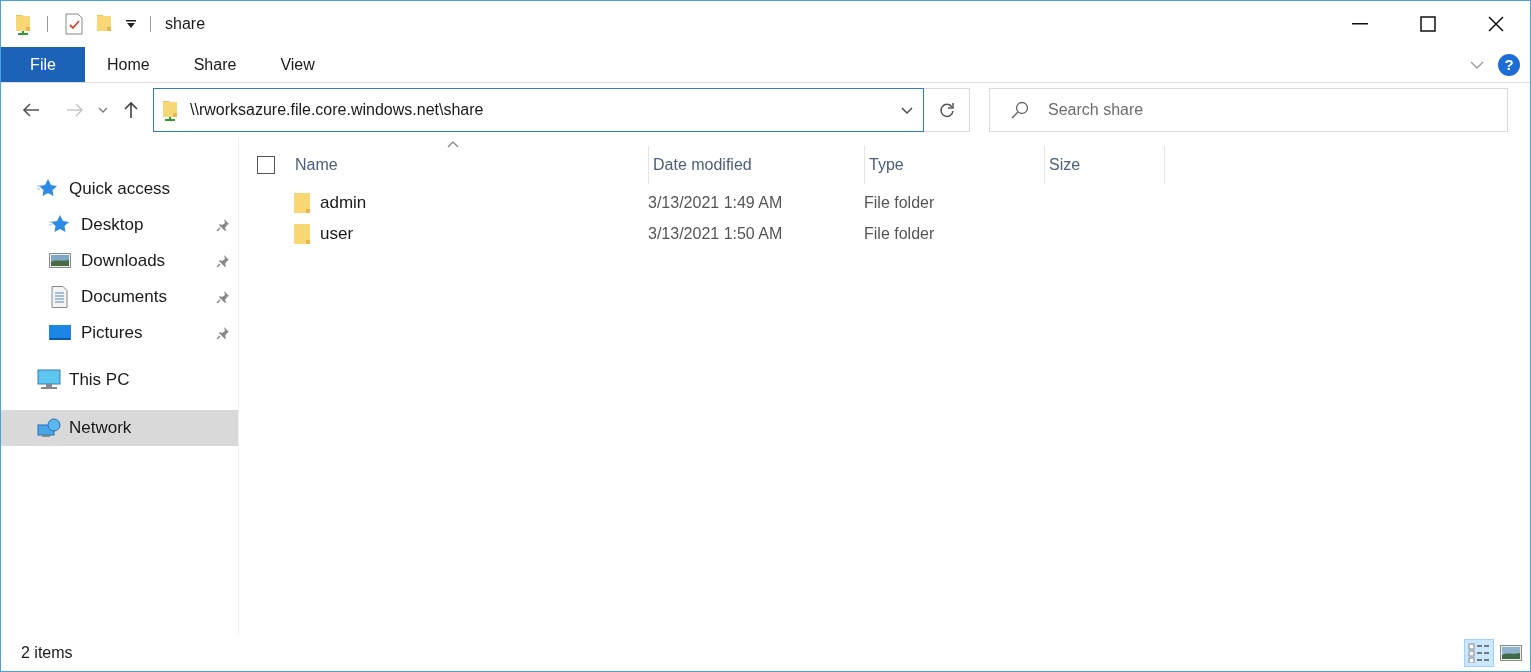 The image size is (1531, 672). Describe the element at coordinates (955, 165) in the screenshot. I see `column-header: Type` at that location.